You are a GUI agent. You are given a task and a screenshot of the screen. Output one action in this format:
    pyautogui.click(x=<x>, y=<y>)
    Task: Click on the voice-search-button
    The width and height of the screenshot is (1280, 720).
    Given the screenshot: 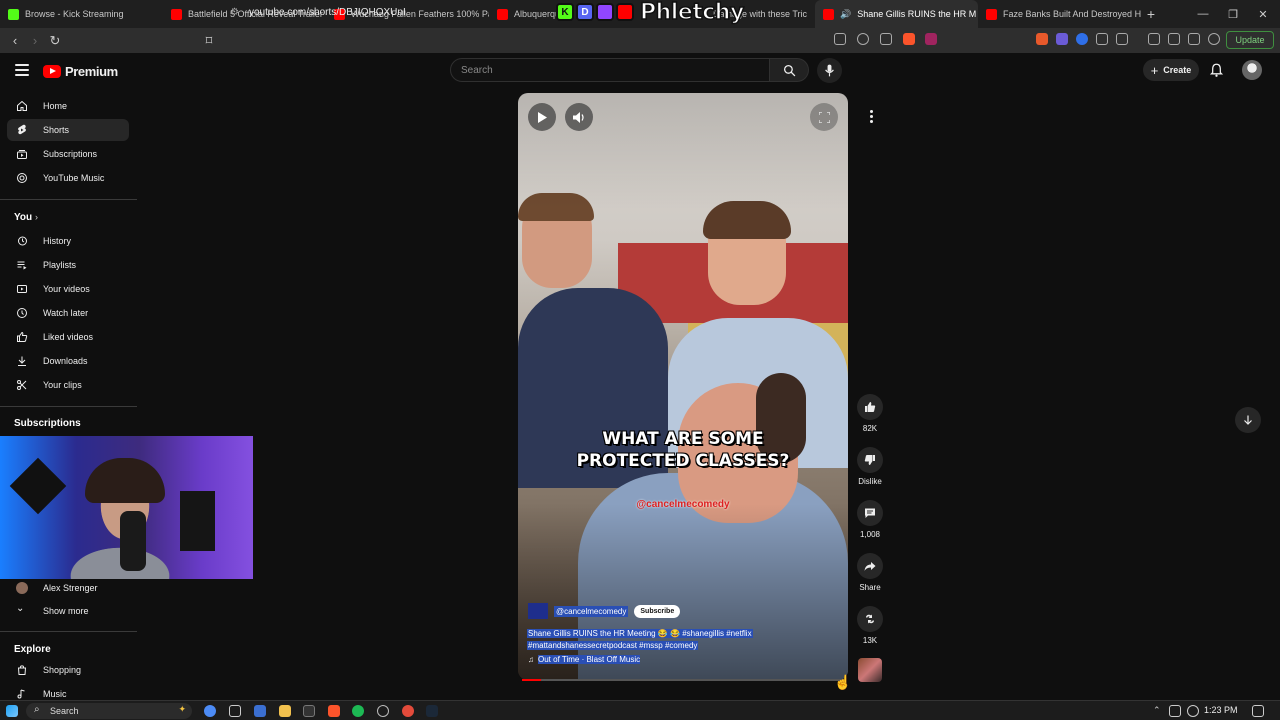 What is the action you would take?
    pyautogui.click(x=829, y=70)
    